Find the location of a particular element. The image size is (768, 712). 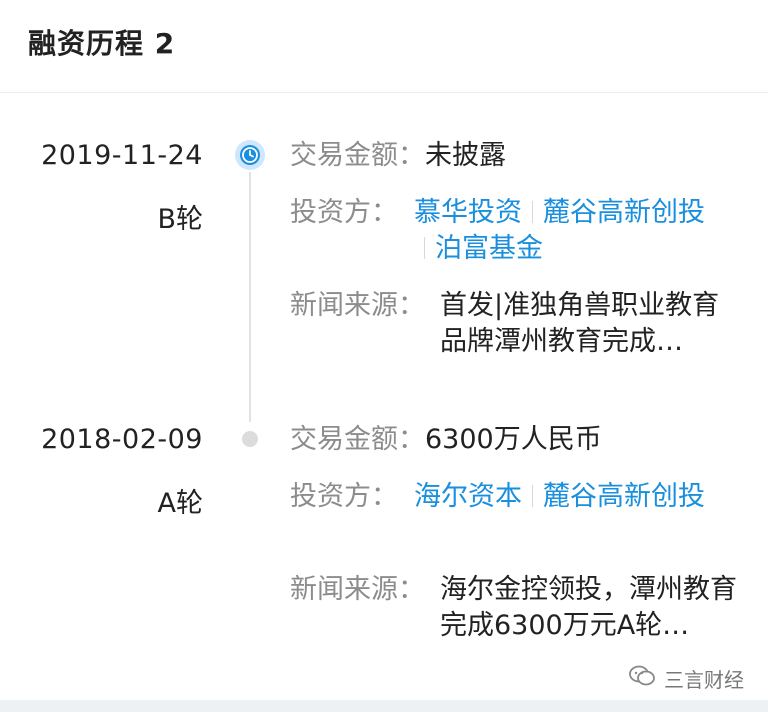

round-date: 2019-11-24 is located at coordinates (122, 155).